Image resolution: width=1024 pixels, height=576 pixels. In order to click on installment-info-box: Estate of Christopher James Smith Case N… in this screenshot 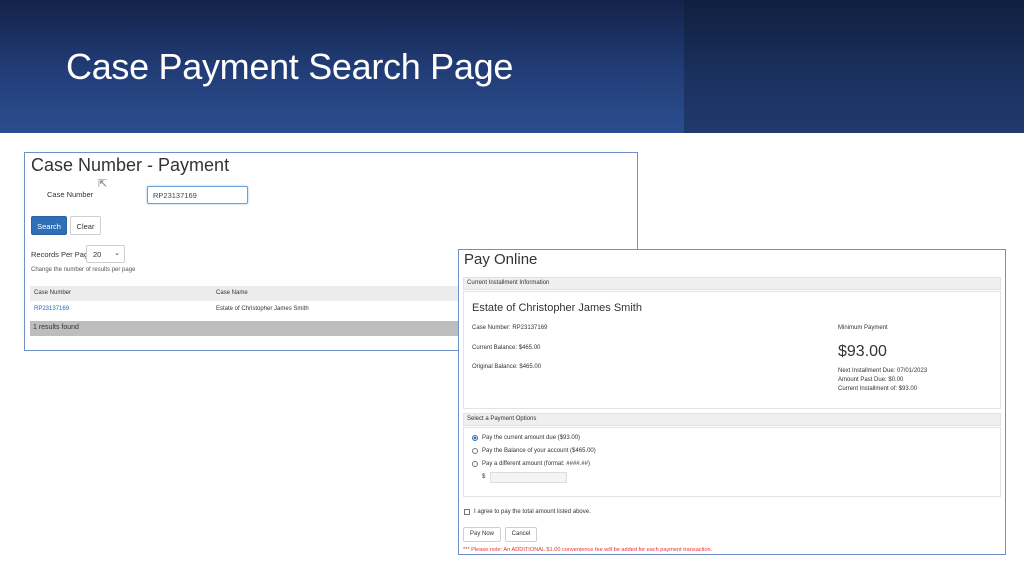, I will do `click(732, 350)`.